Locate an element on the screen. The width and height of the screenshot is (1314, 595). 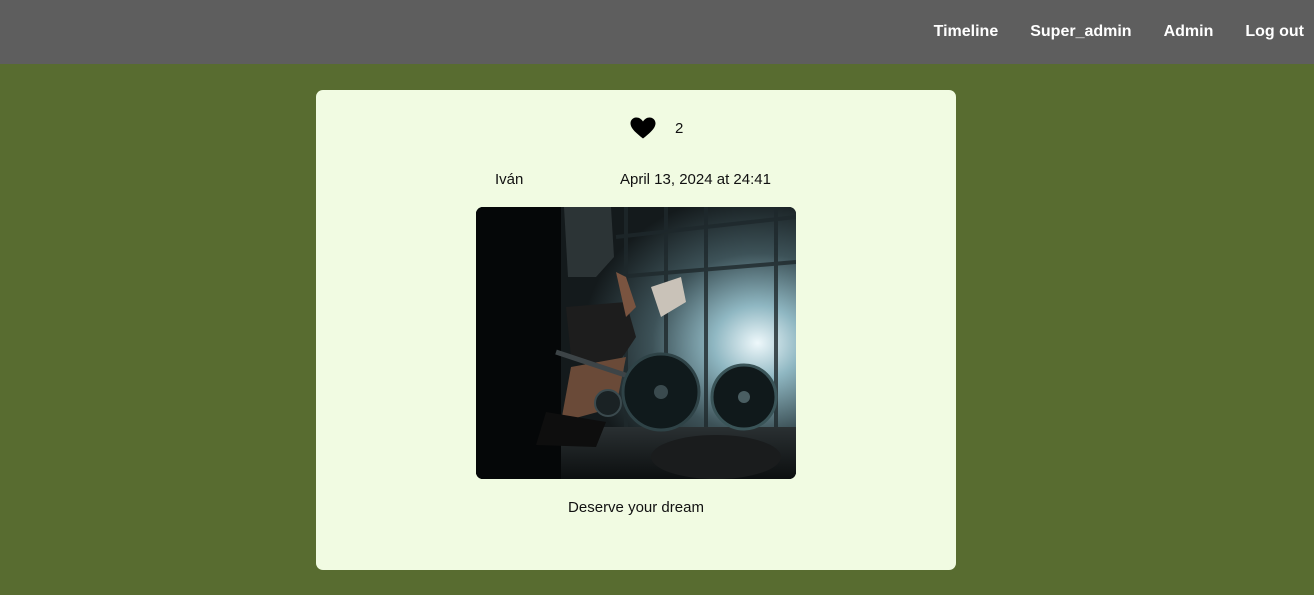
nav-link-log-out: Log out is located at coordinates (1274, 32).